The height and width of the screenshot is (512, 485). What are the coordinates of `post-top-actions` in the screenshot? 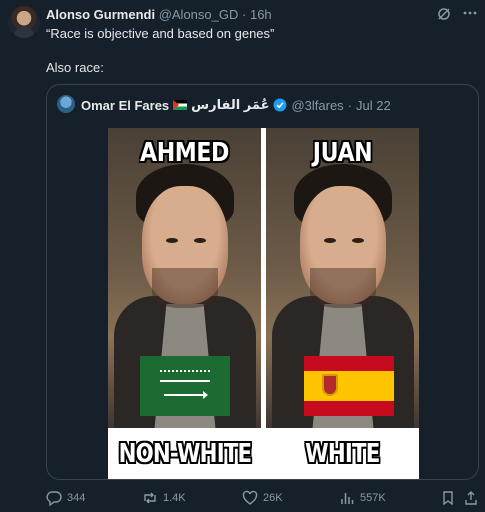 It's located at (457, 14).